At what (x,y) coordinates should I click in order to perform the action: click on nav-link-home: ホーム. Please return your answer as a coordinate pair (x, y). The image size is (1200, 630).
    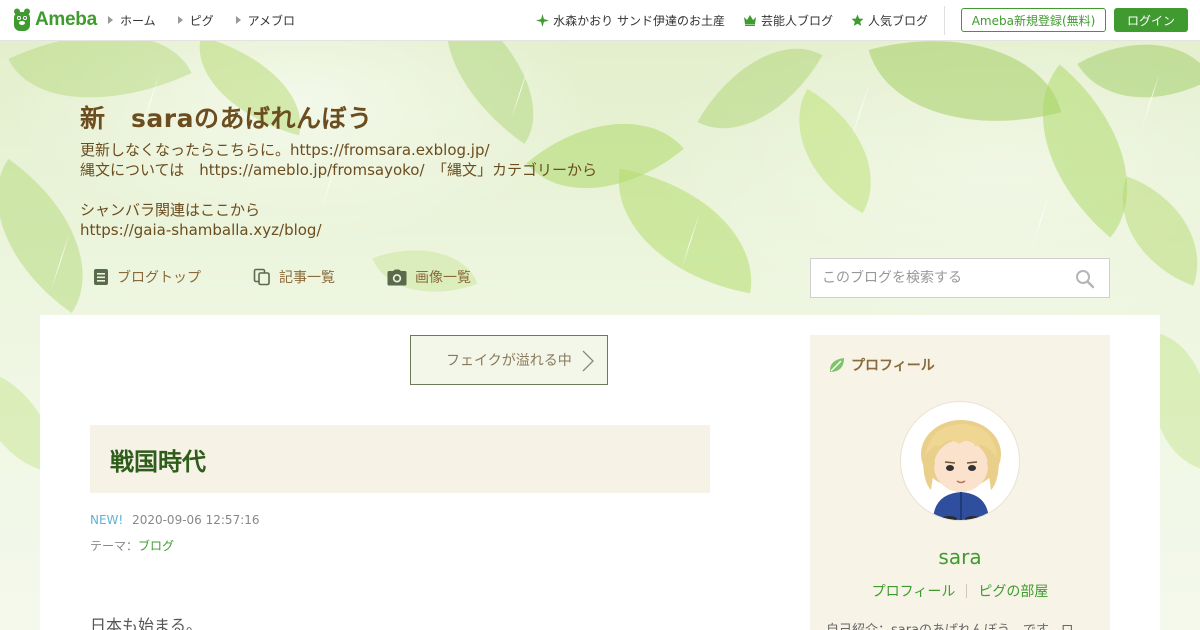
    Looking at the image, I should click on (132, 20).